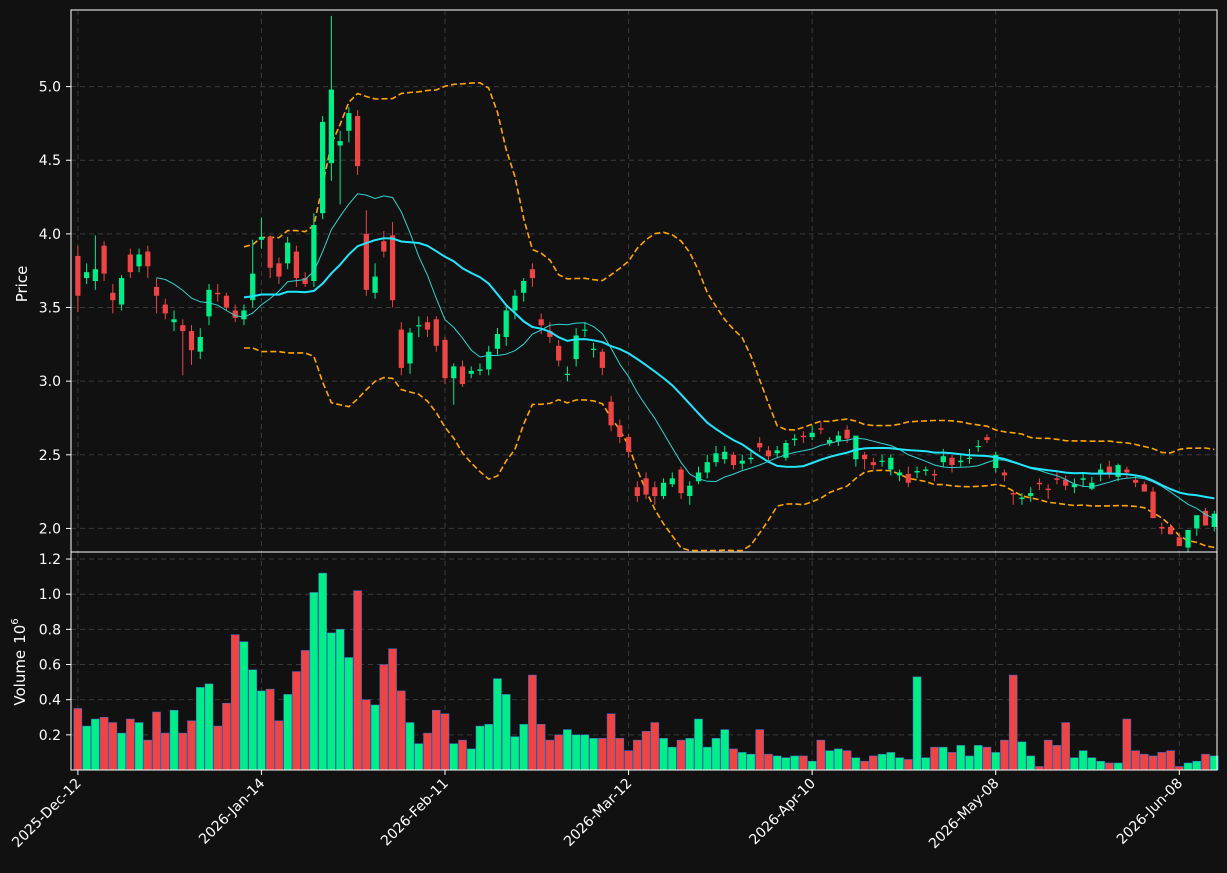 This screenshot has height=873, width=1227. I want to click on volume-tick-label: 0.6, so click(50, 666).